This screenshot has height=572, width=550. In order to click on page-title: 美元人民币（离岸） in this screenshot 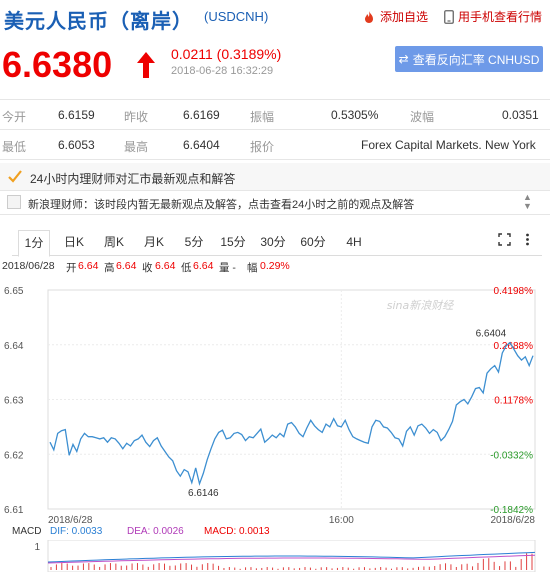, I will do `click(98, 22)`.